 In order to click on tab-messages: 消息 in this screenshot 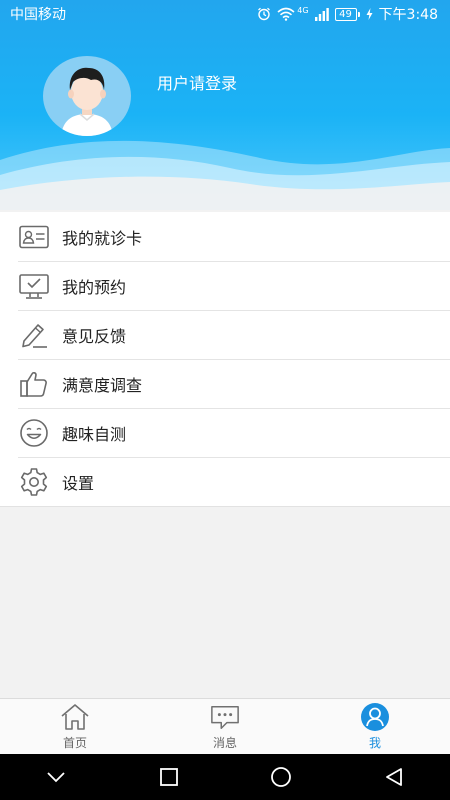, I will do `click(225, 726)`.